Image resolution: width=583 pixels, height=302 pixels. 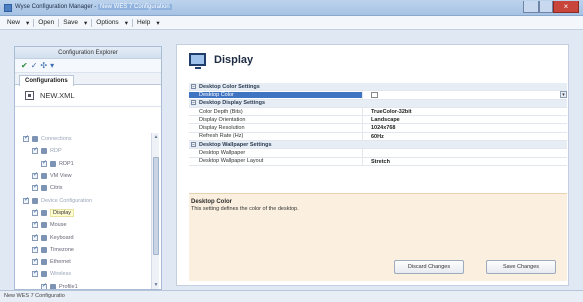 I want to click on minimize-button, so click(x=531, y=7).